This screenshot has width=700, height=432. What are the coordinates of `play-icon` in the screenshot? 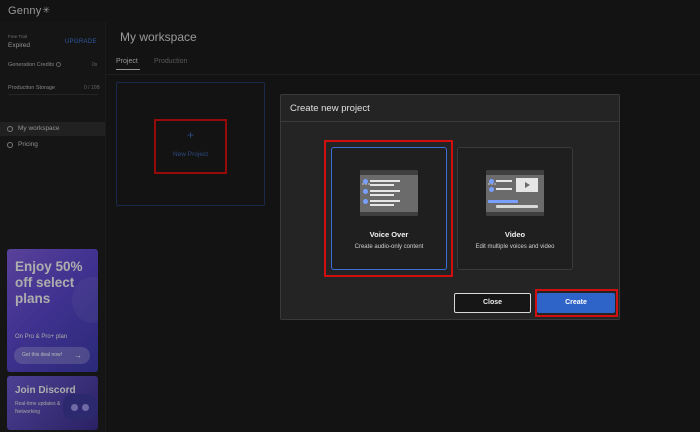 It's located at (527, 185).